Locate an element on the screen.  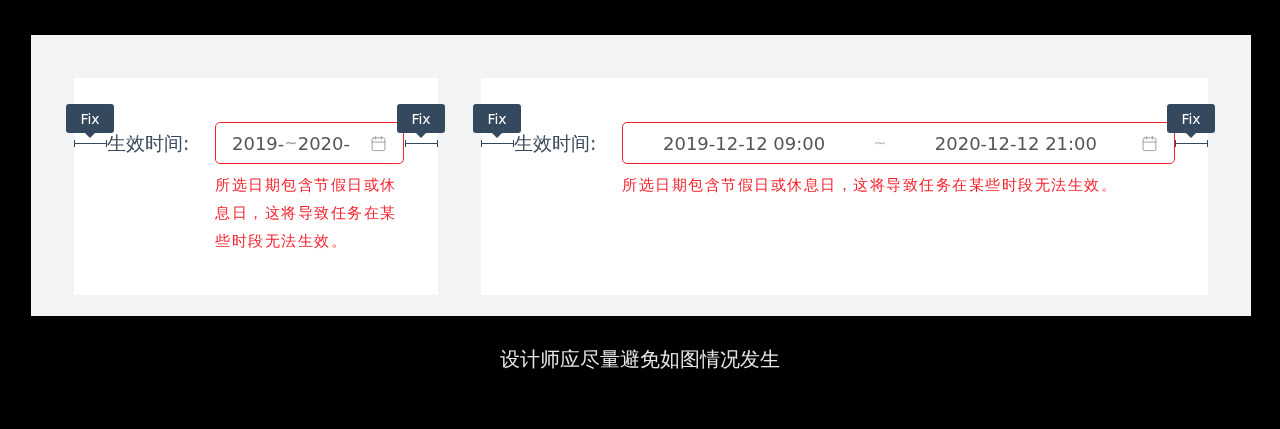
end-date: 2020- is located at coordinates (324, 143).